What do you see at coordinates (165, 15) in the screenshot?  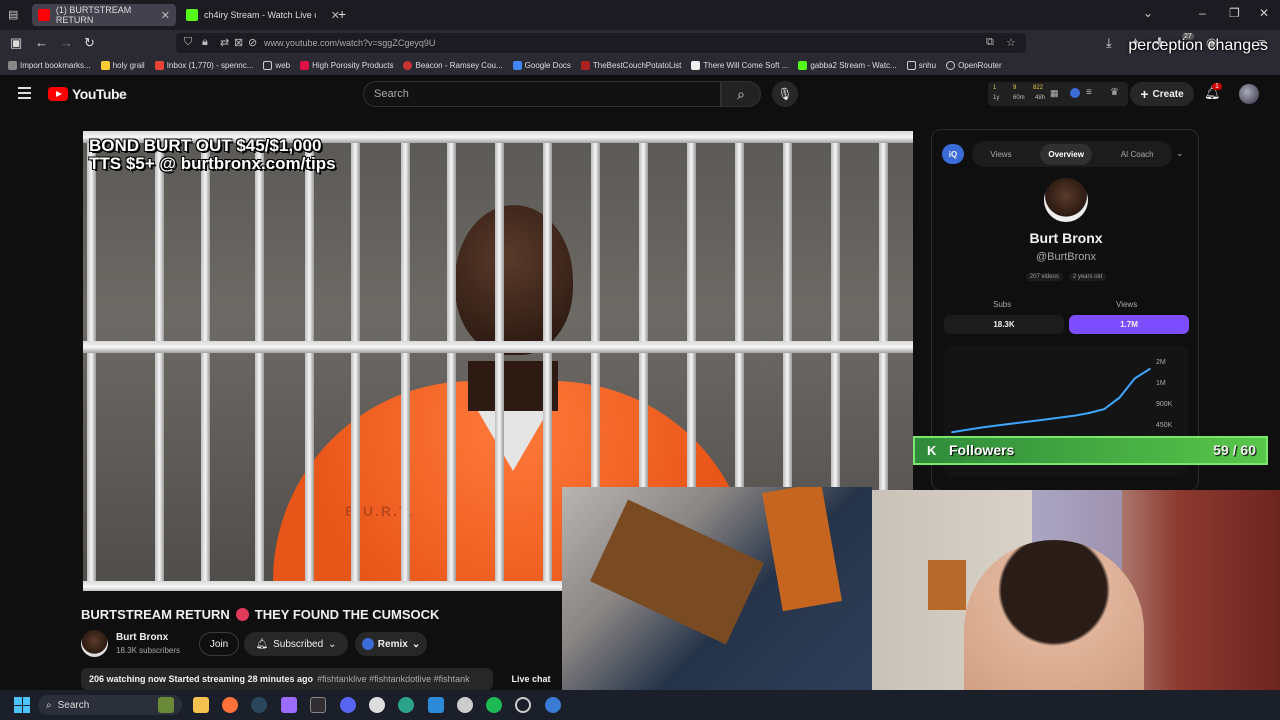 I see `close-tab-icon: ✕` at bounding box center [165, 15].